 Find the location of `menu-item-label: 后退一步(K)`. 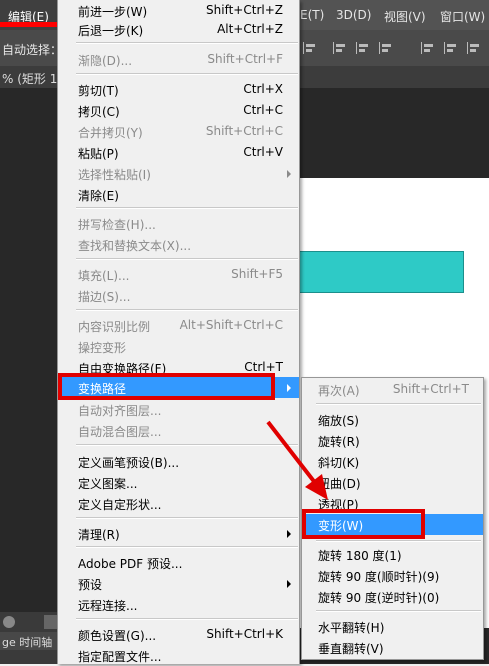

menu-item-label: 后退一步(K) is located at coordinates (111, 31).